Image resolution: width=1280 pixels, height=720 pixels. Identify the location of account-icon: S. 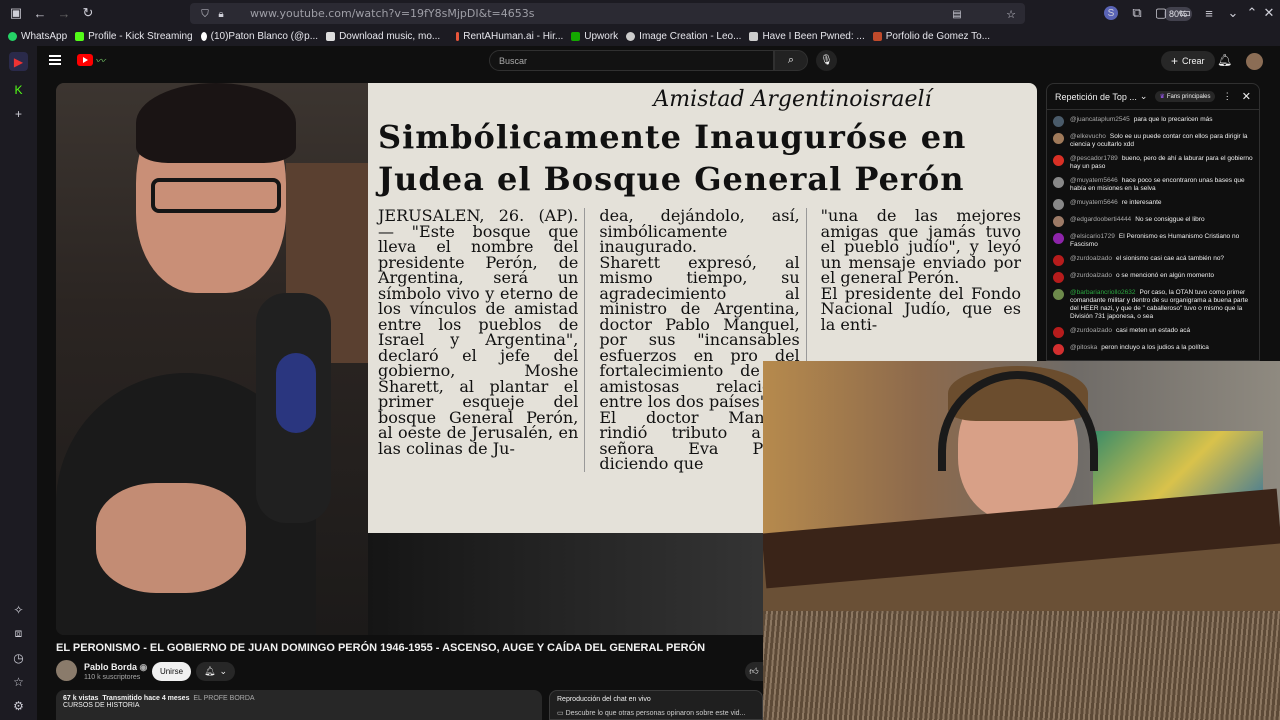
(1111, 13).